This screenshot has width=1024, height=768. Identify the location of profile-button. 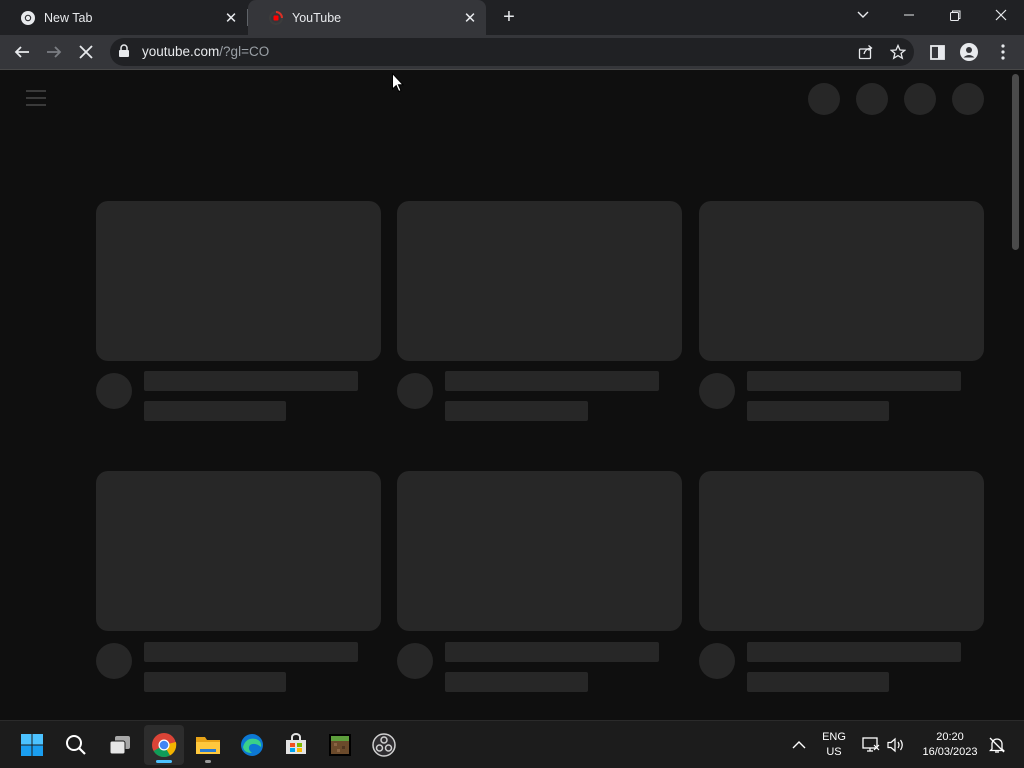
(969, 52).